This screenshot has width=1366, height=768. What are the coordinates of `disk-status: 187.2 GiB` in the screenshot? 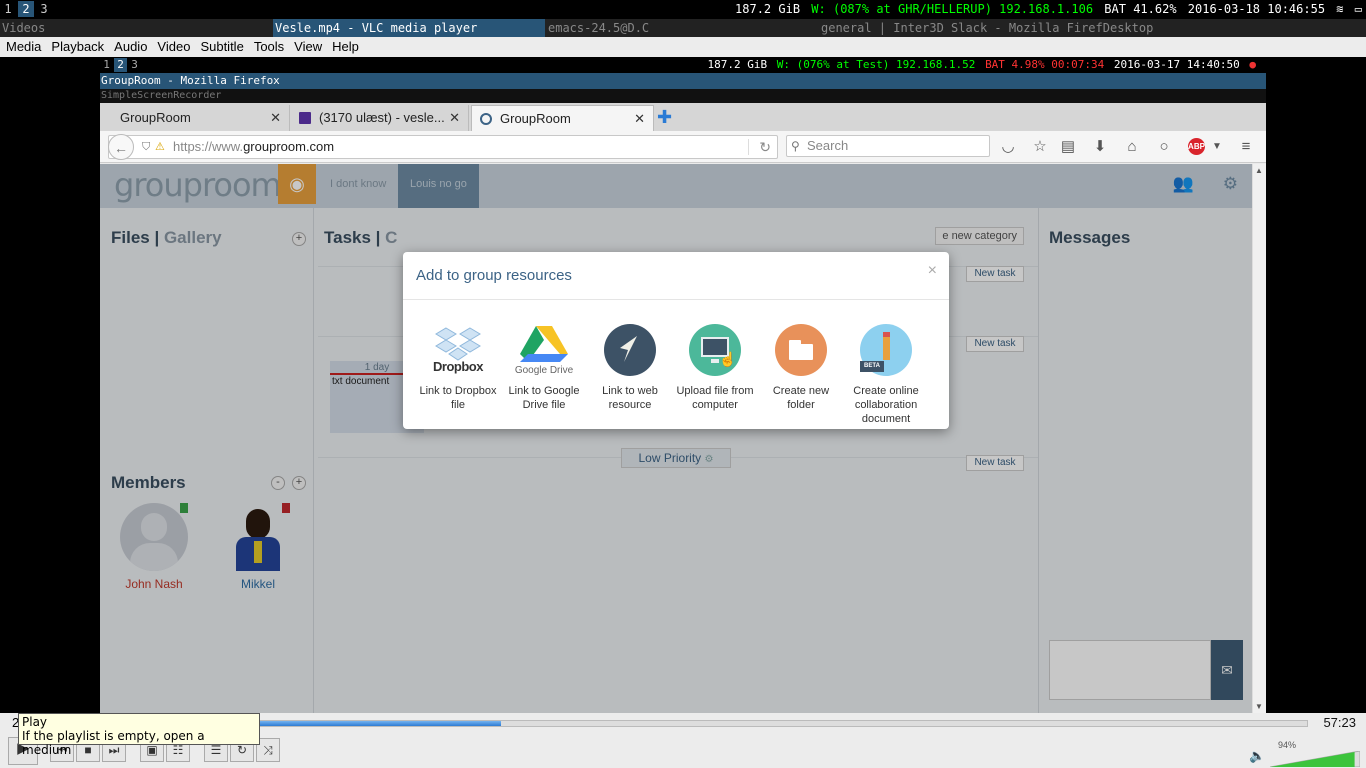 It's located at (768, 9).